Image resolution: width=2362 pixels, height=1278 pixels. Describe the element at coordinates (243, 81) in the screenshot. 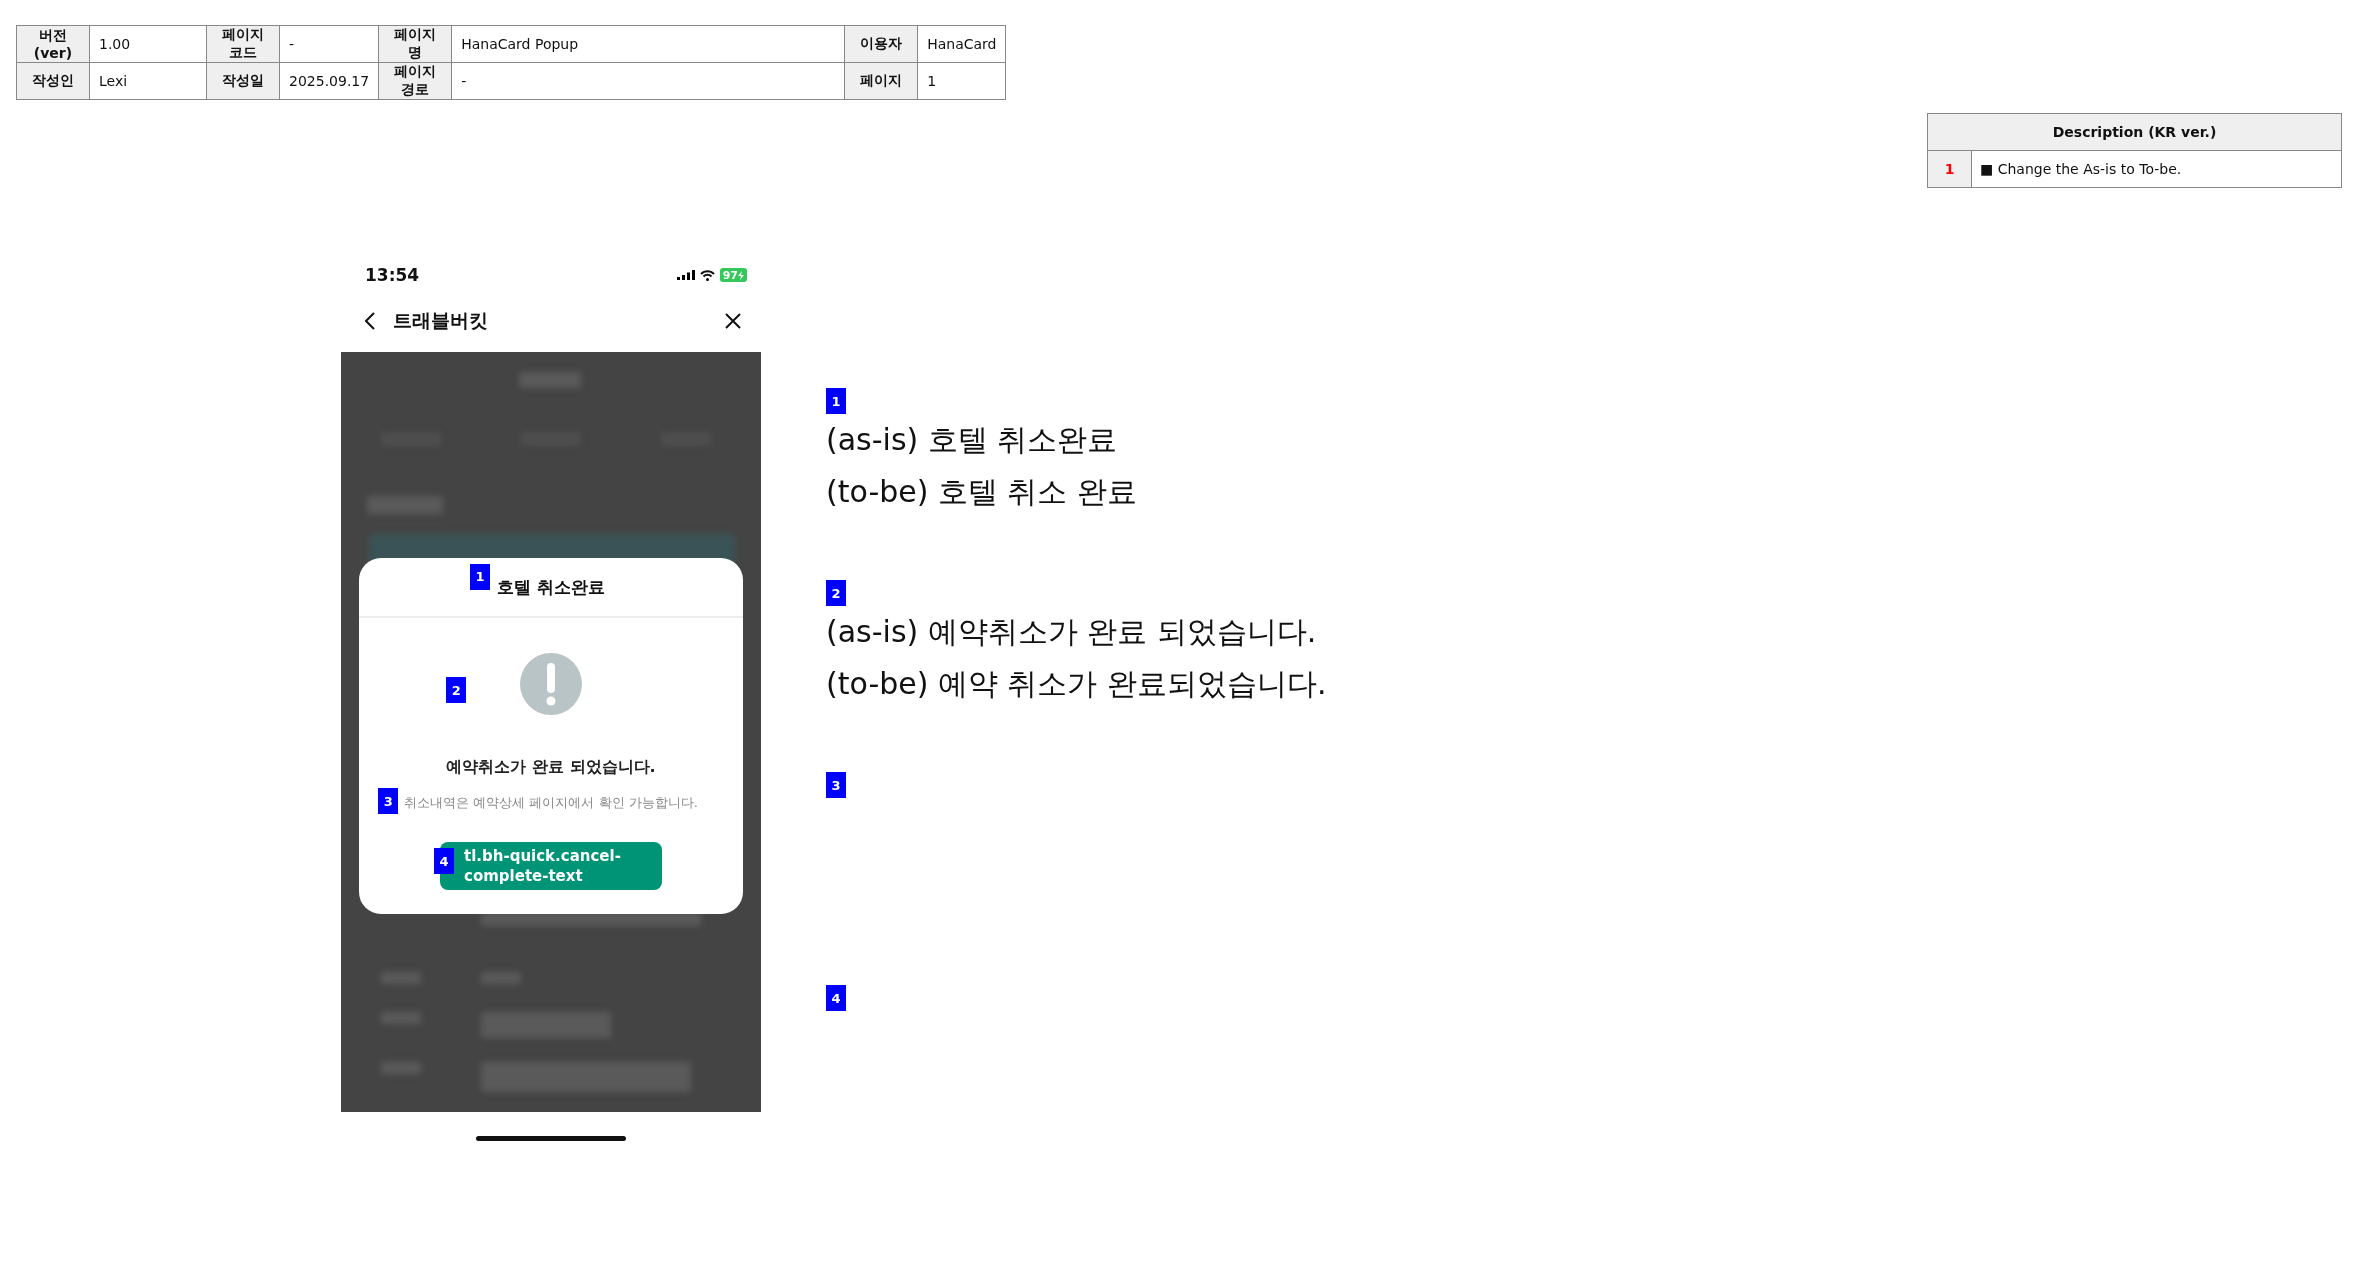

I see `field-label: 작성일` at that location.